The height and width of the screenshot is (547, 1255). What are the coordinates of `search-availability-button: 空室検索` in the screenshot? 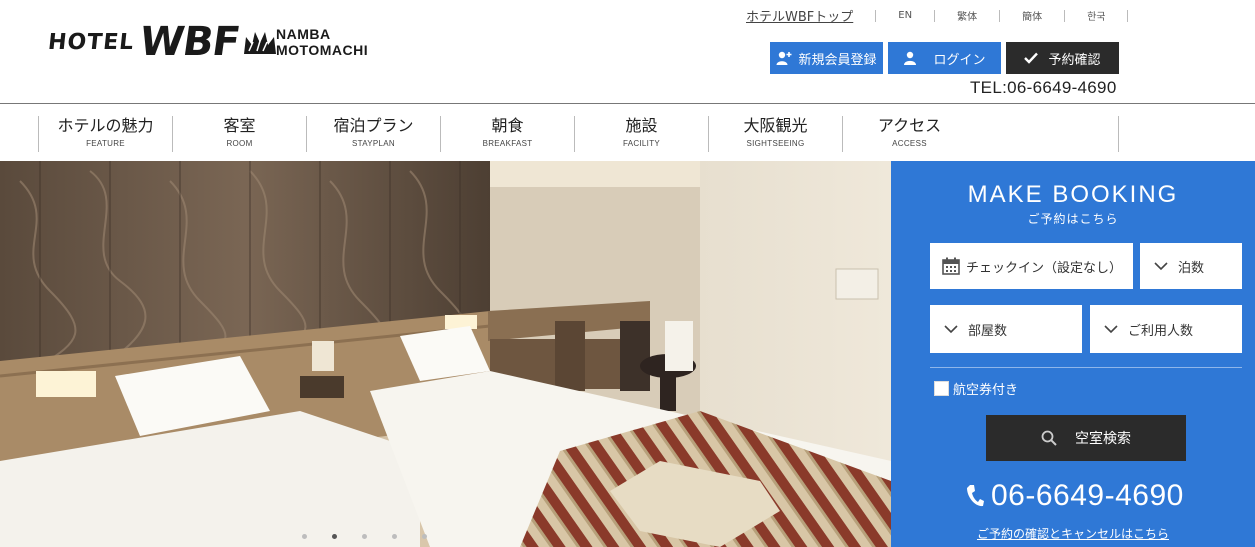 It's located at (1086, 438).